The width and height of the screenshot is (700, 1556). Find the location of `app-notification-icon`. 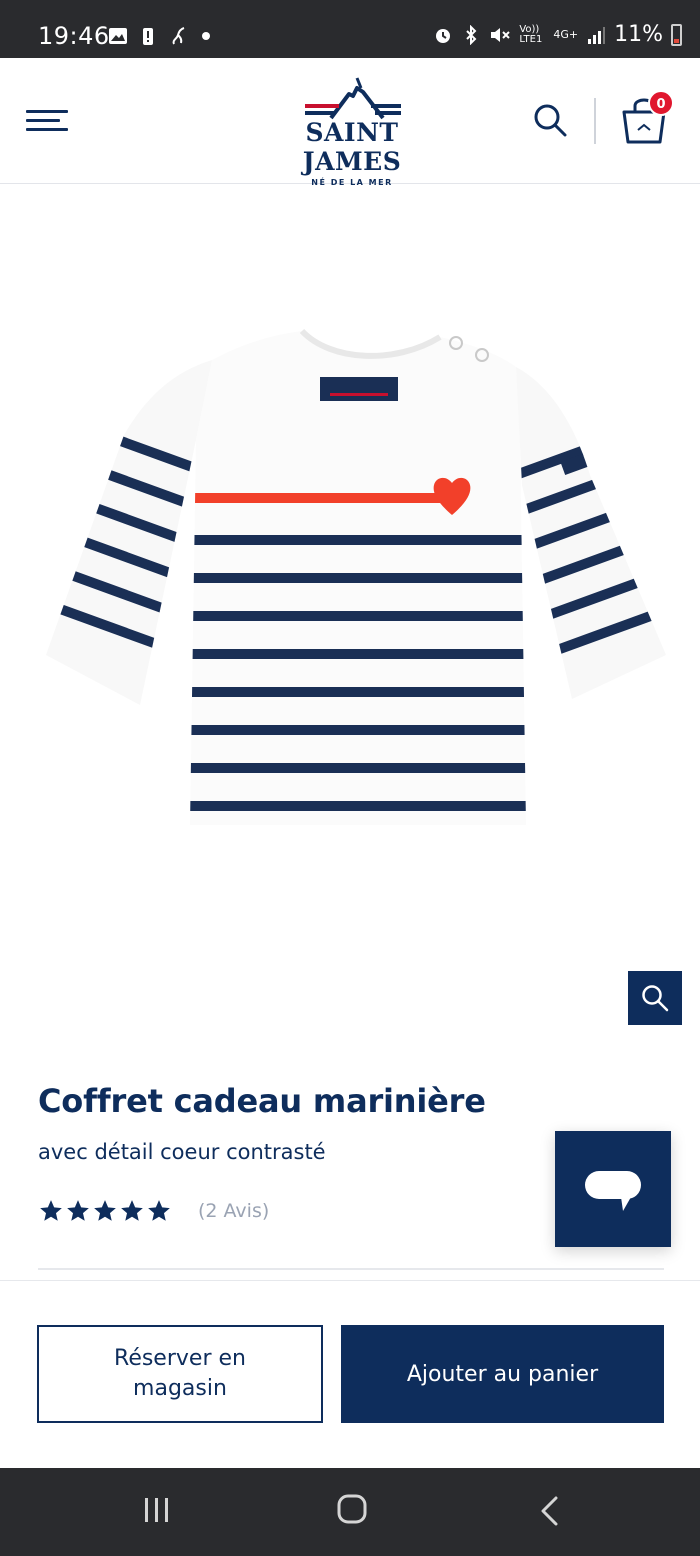

app-notification-icon is located at coordinates (178, 36).